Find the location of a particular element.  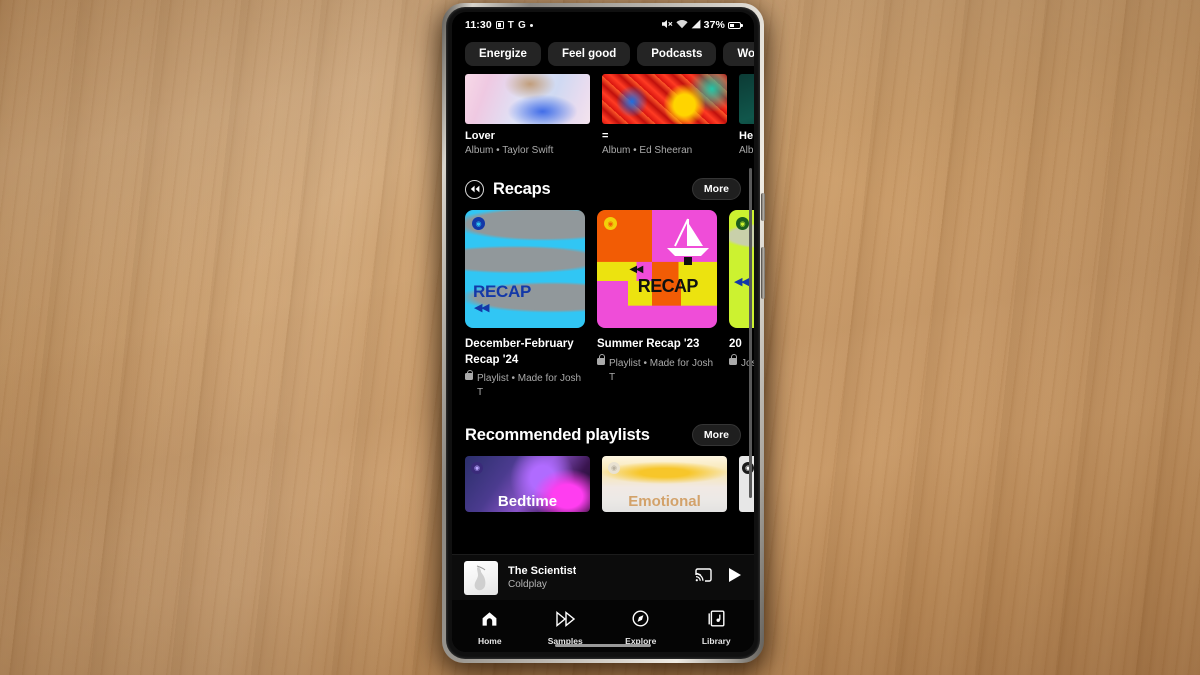

status-bar-left: 11:30 T G is located at coordinates (499, 25).